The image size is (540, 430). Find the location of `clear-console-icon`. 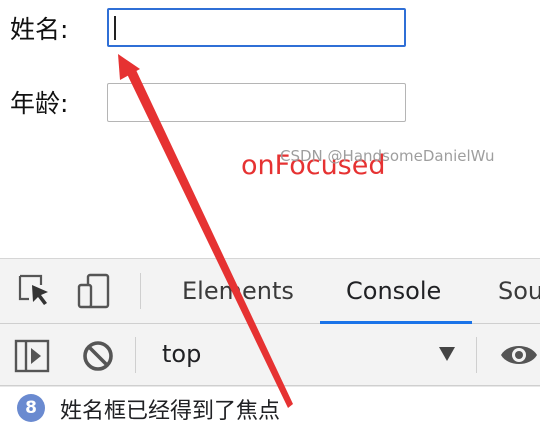

clear-console-icon is located at coordinates (98, 356).